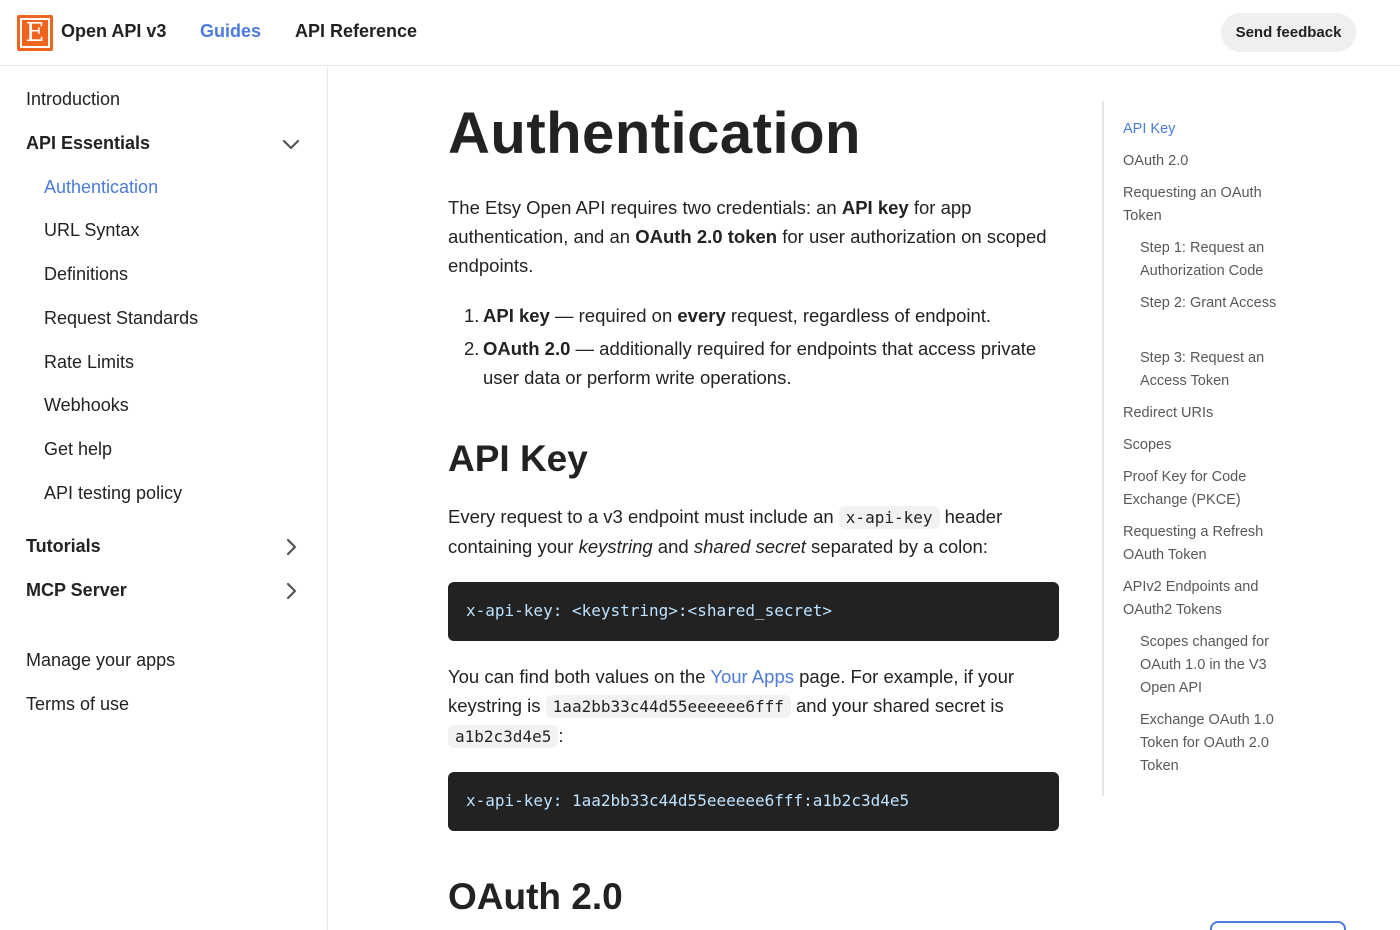 This screenshot has height=930, width=1400. I want to click on toc-item-scopes: Scopes, so click(1203, 445).